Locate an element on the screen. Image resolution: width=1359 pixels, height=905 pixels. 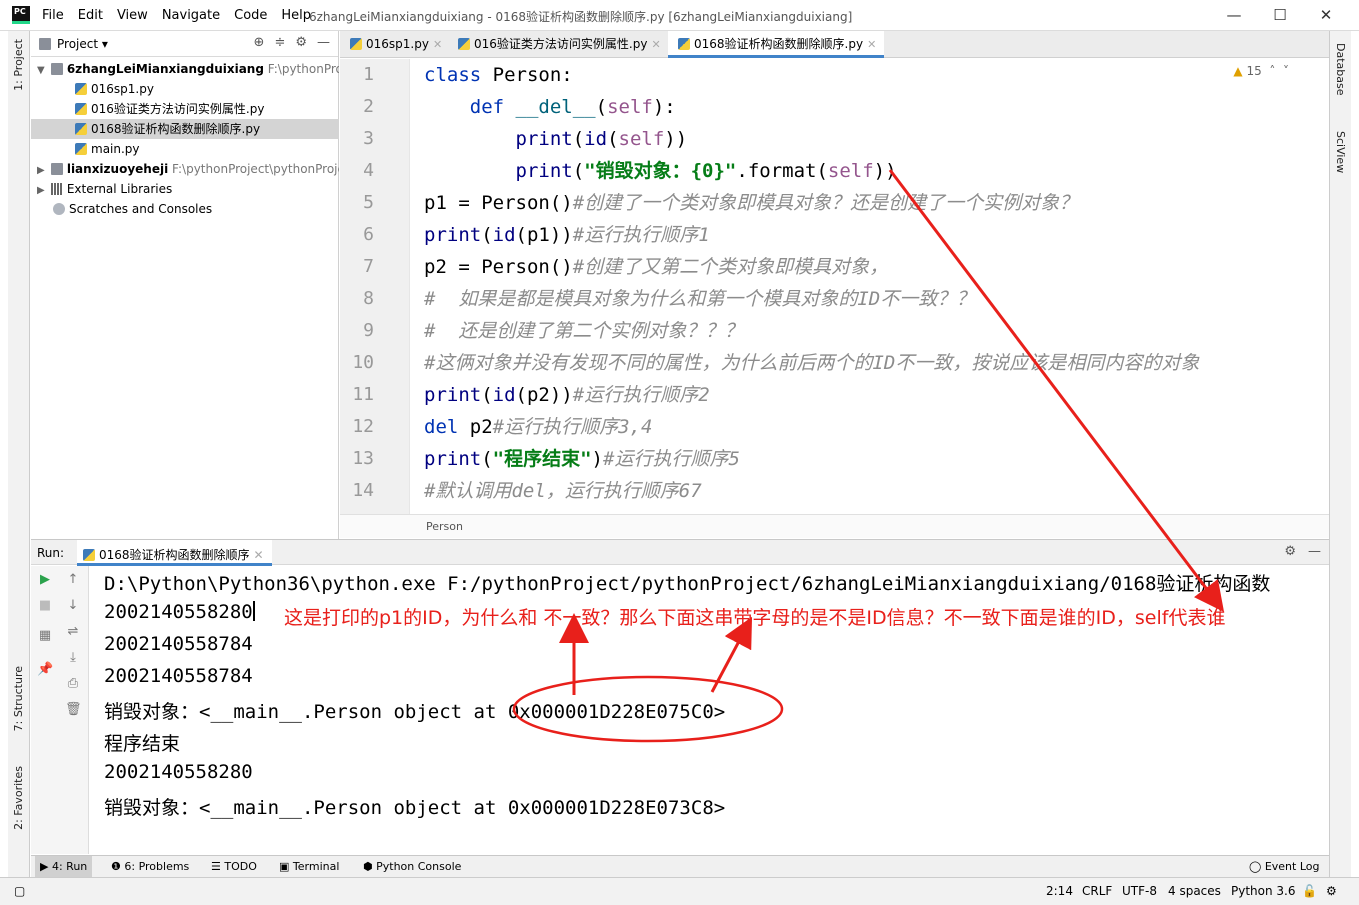
soft-wrap-icon: ⇌ is located at coordinates (73, 631).